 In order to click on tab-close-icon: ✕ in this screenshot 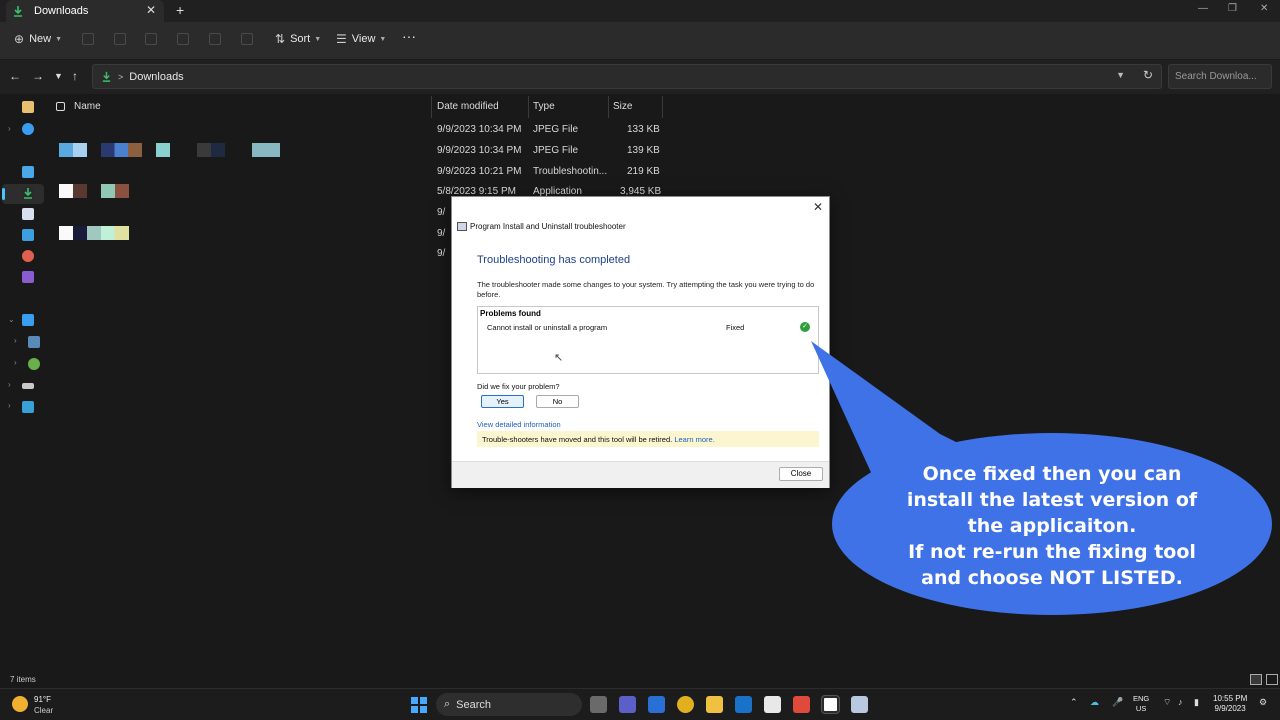, I will do `click(151, 10)`.